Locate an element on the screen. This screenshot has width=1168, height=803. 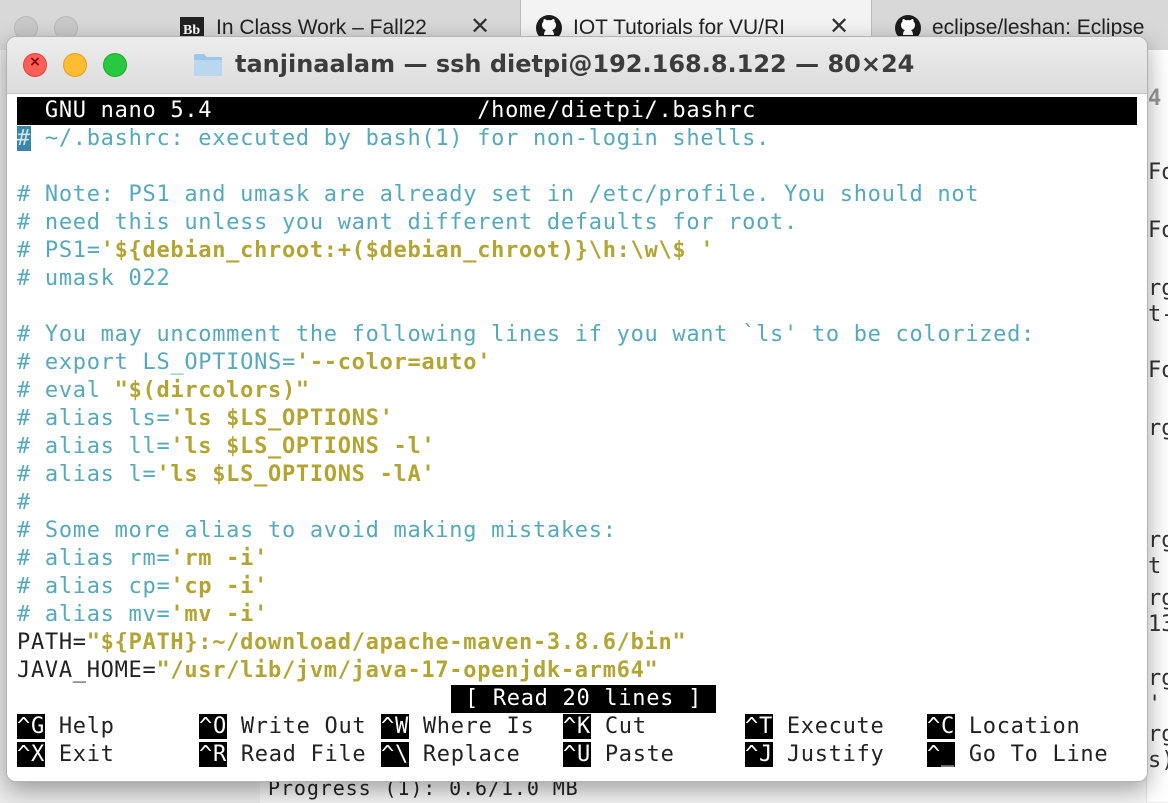
editor-line: # umask 022 is located at coordinates (93, 279).